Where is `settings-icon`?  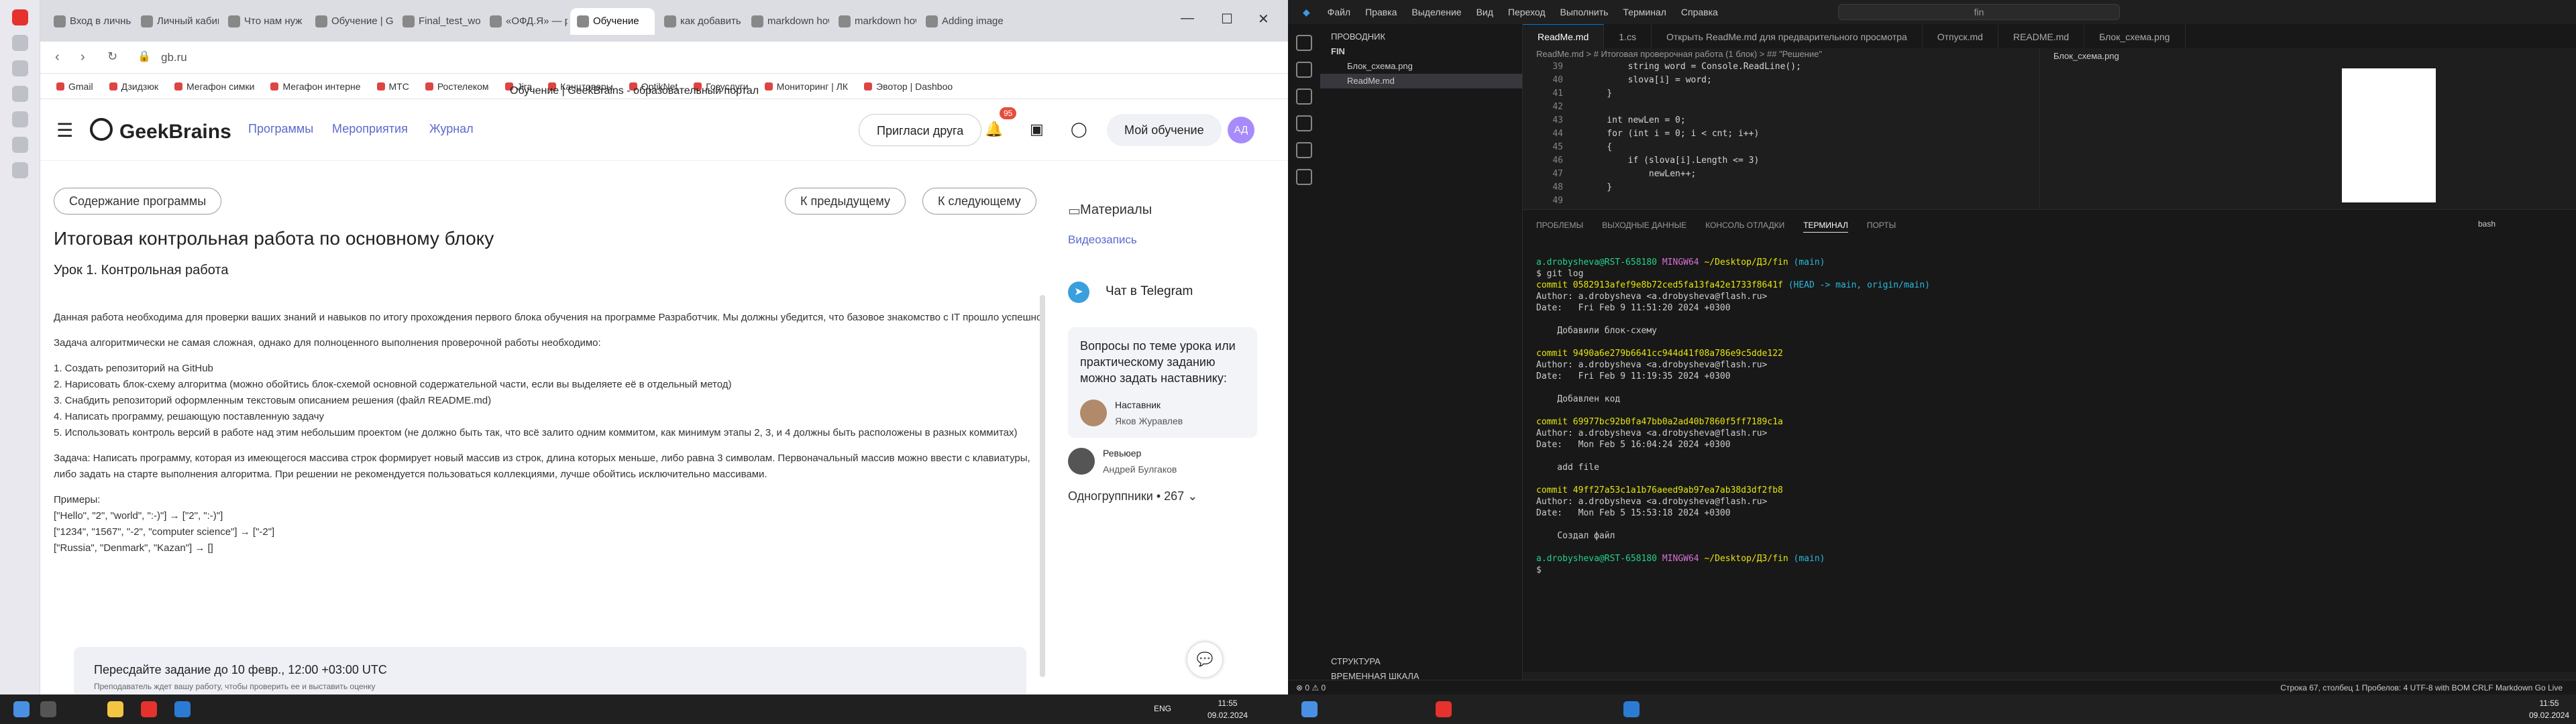
settings-icon is located at coordinates (19, 170).